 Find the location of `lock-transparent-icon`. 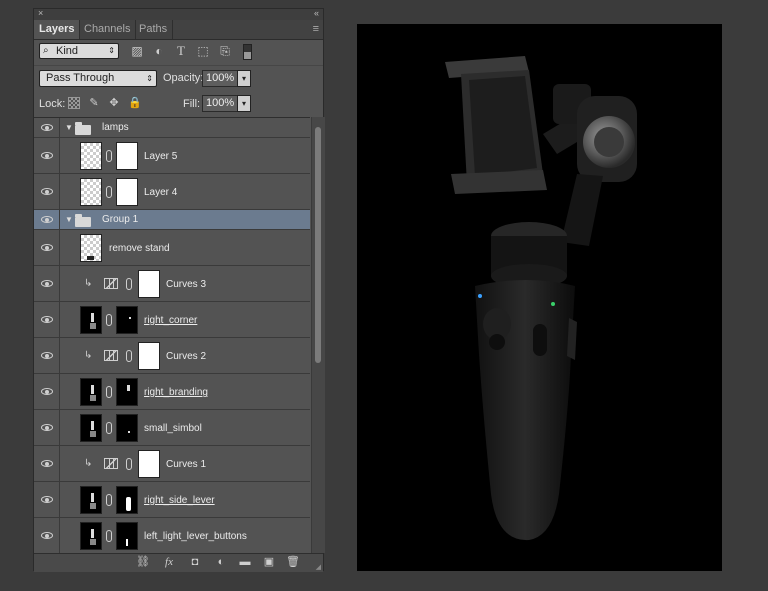

lock-transparent-icon is located at coordinates (74, 103).